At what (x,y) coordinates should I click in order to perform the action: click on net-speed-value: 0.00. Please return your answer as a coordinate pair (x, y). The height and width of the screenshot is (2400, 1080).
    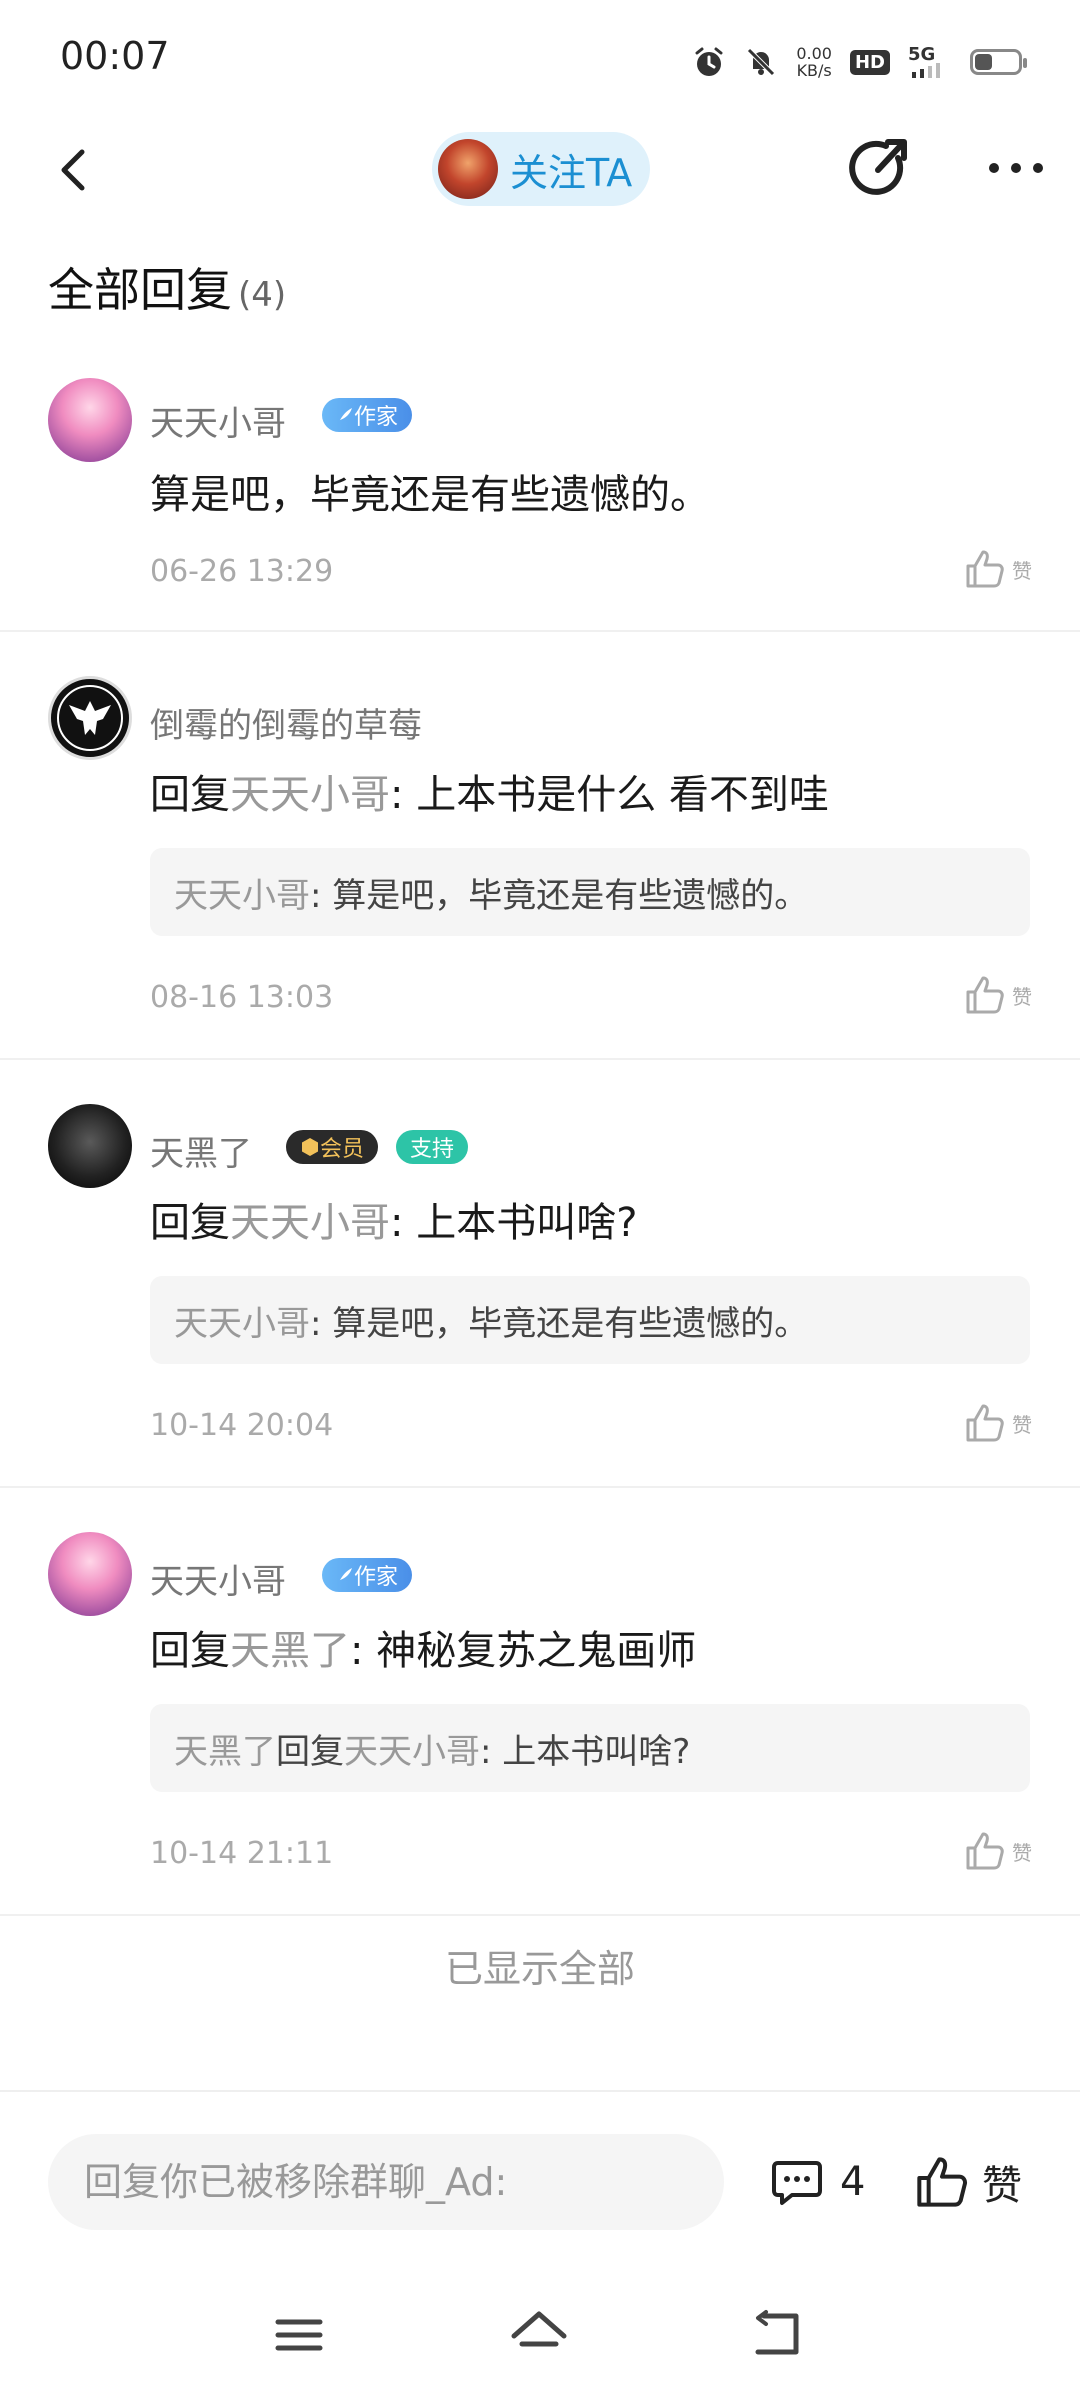
    Looking at the image, I should click on (814, 53).